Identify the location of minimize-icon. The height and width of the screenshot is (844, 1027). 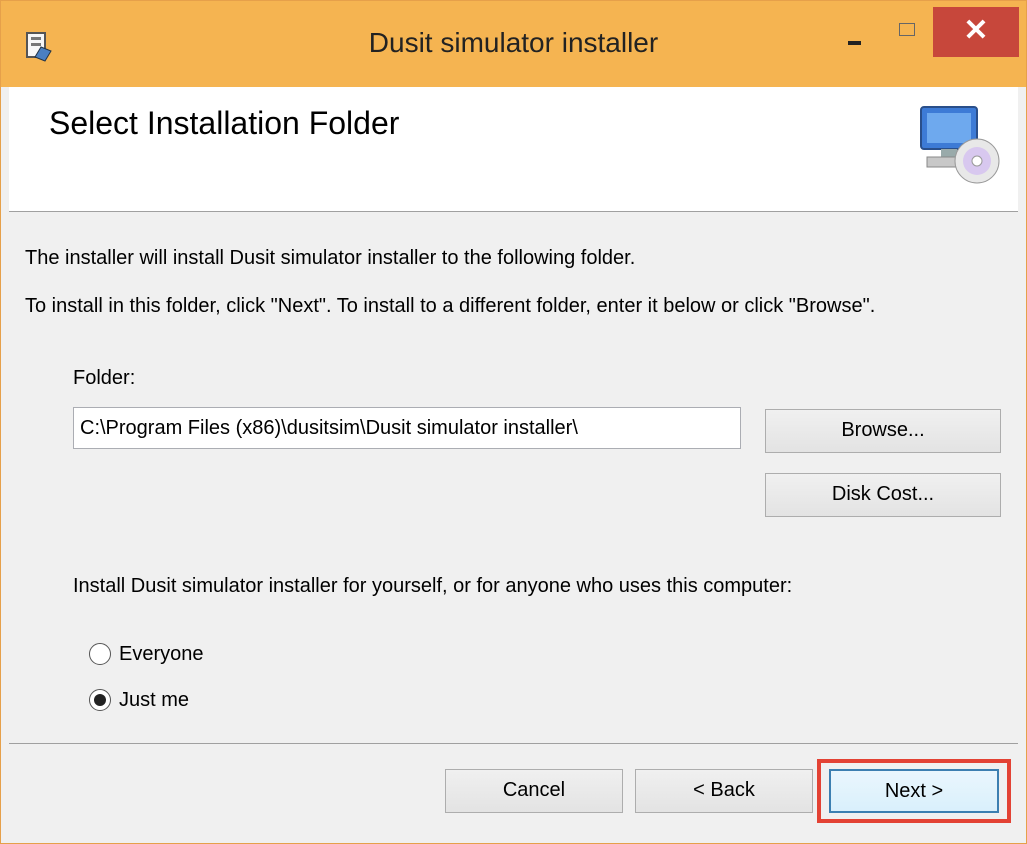
(855, 31).